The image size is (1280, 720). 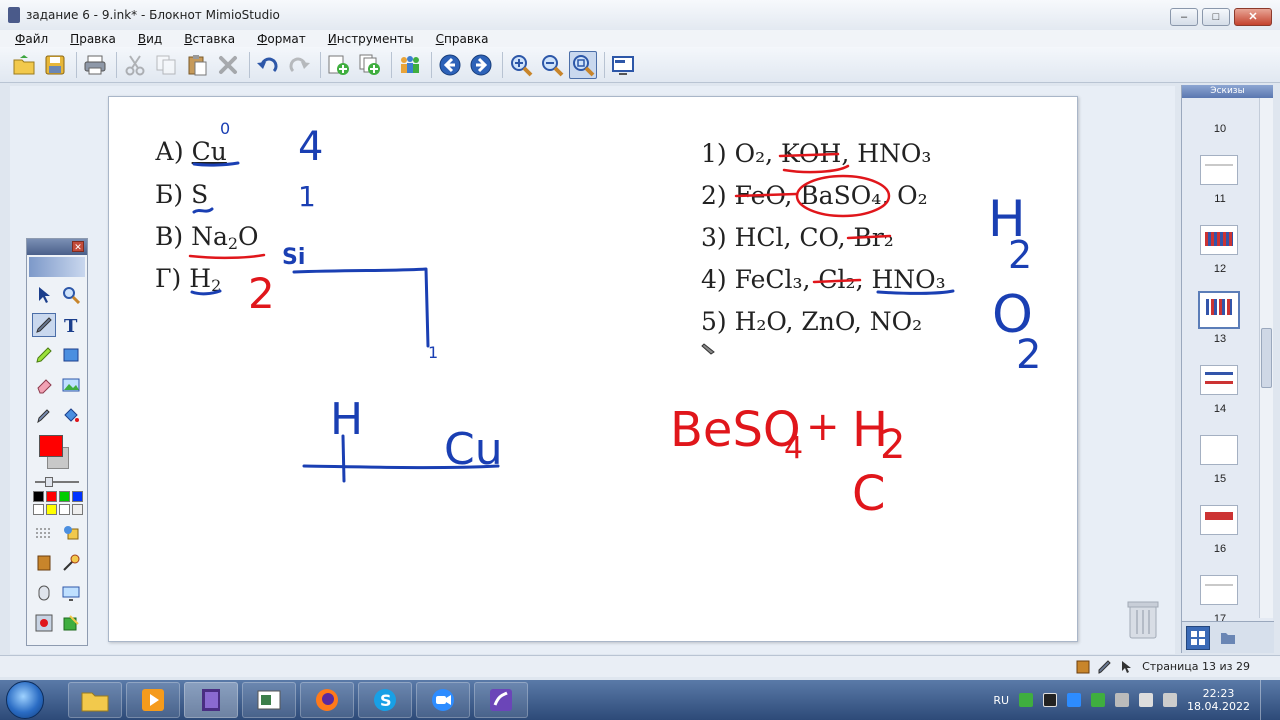 What do you see at coordinates (44, 563) in the screenshot?
I see `reveal-tool` at bounding box center [44, 563].